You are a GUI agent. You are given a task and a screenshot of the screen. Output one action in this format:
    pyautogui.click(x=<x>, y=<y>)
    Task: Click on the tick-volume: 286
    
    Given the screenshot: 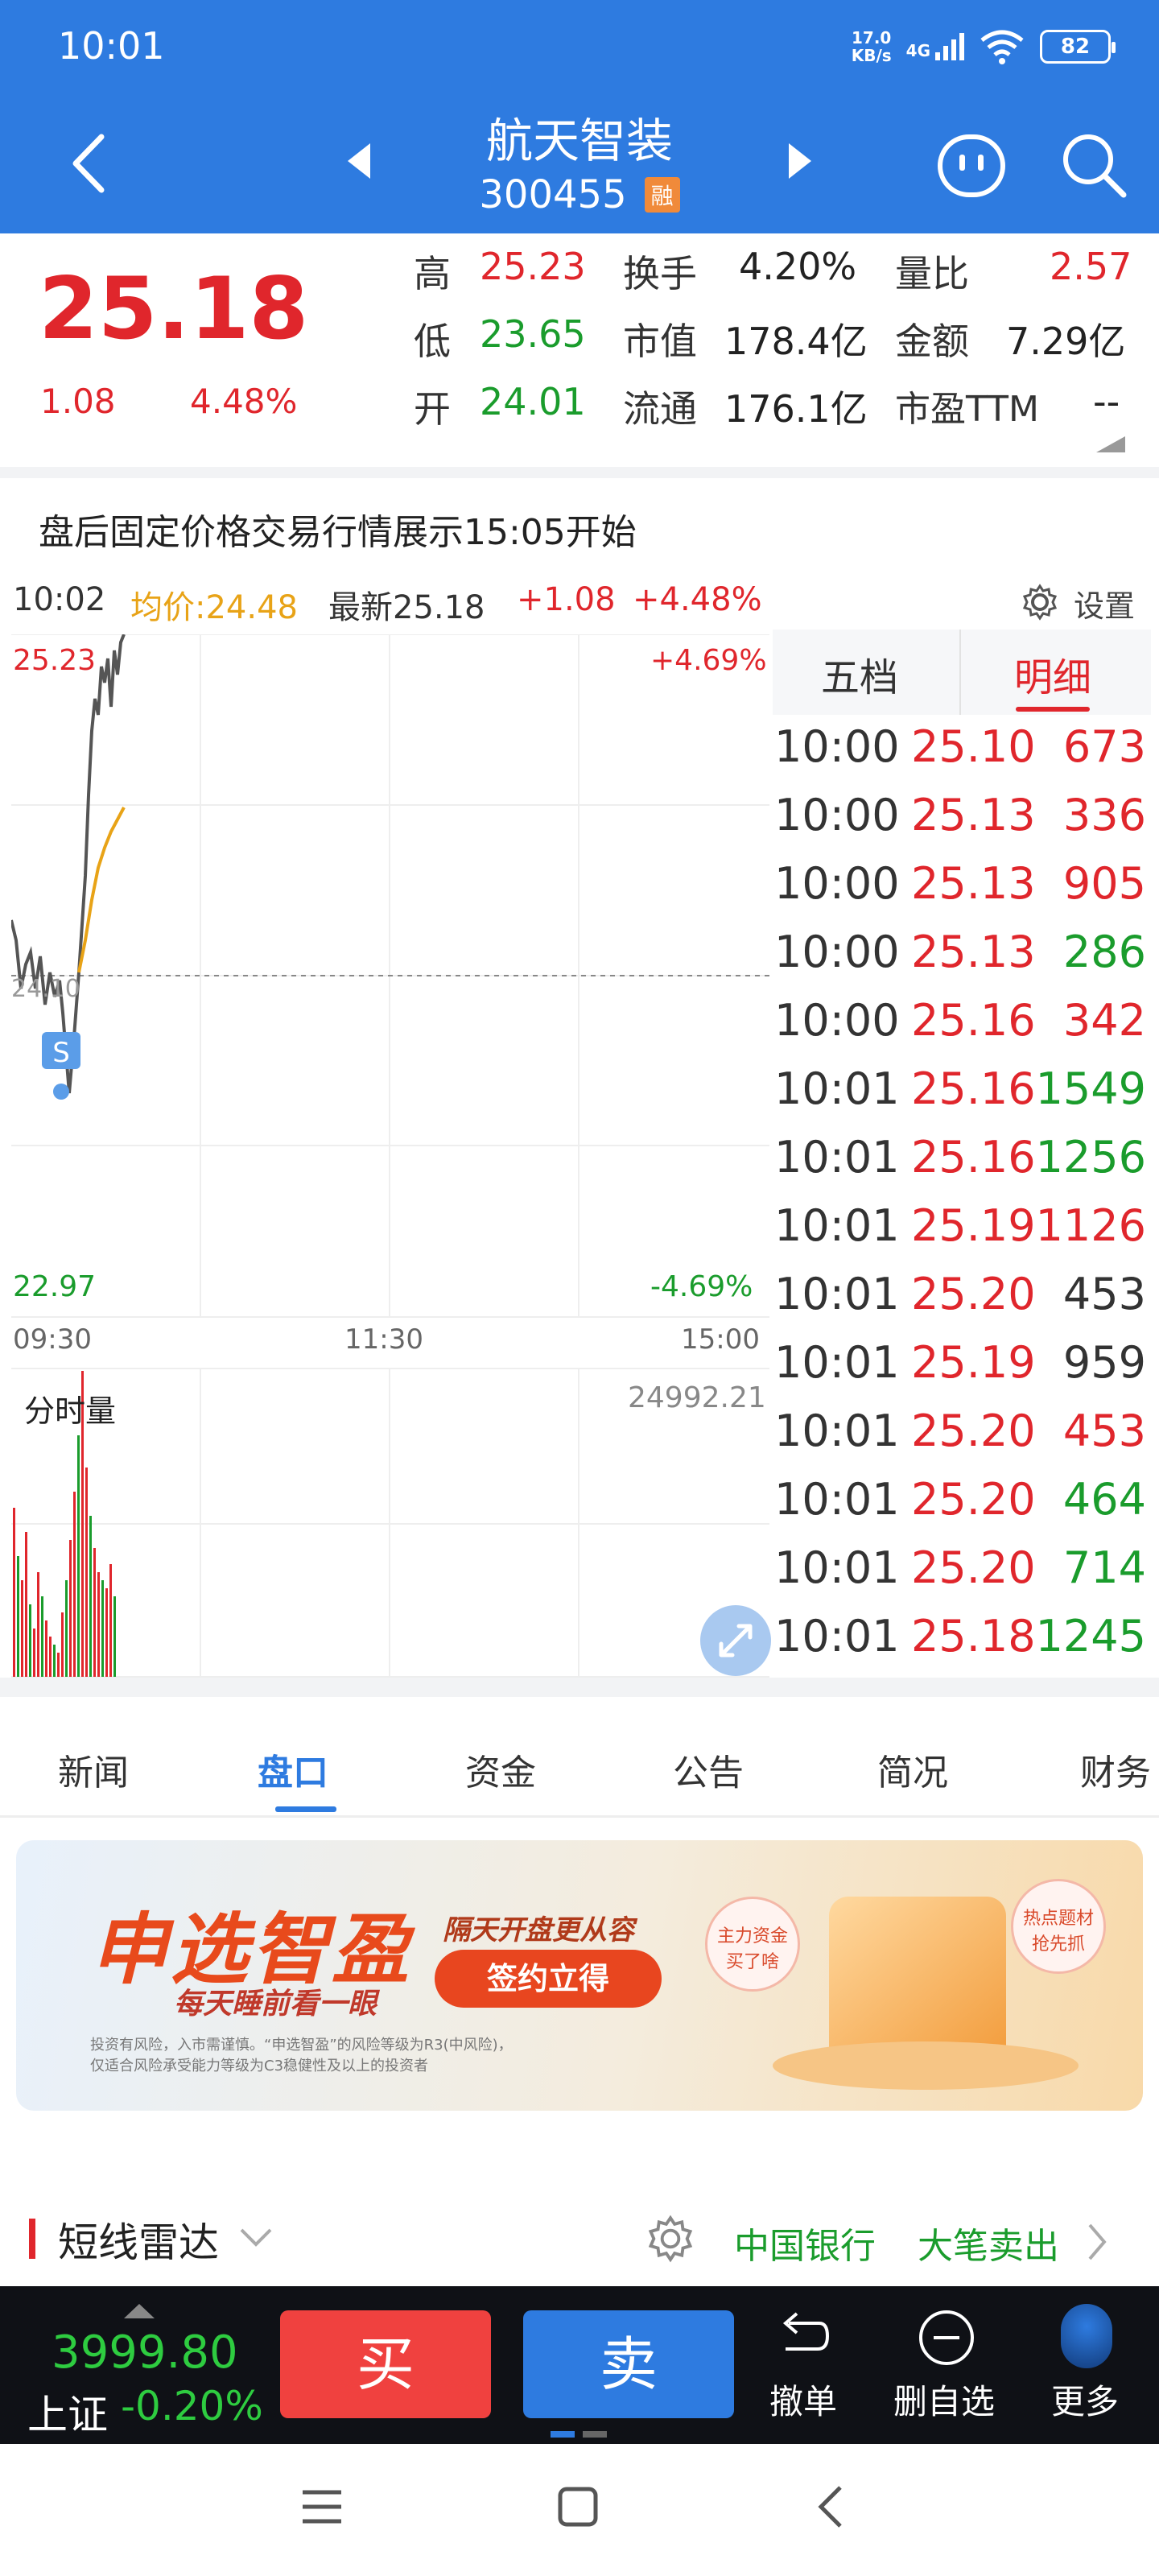 What is the action you would take?
    pyautogui.click(x=1104, y=952)
    